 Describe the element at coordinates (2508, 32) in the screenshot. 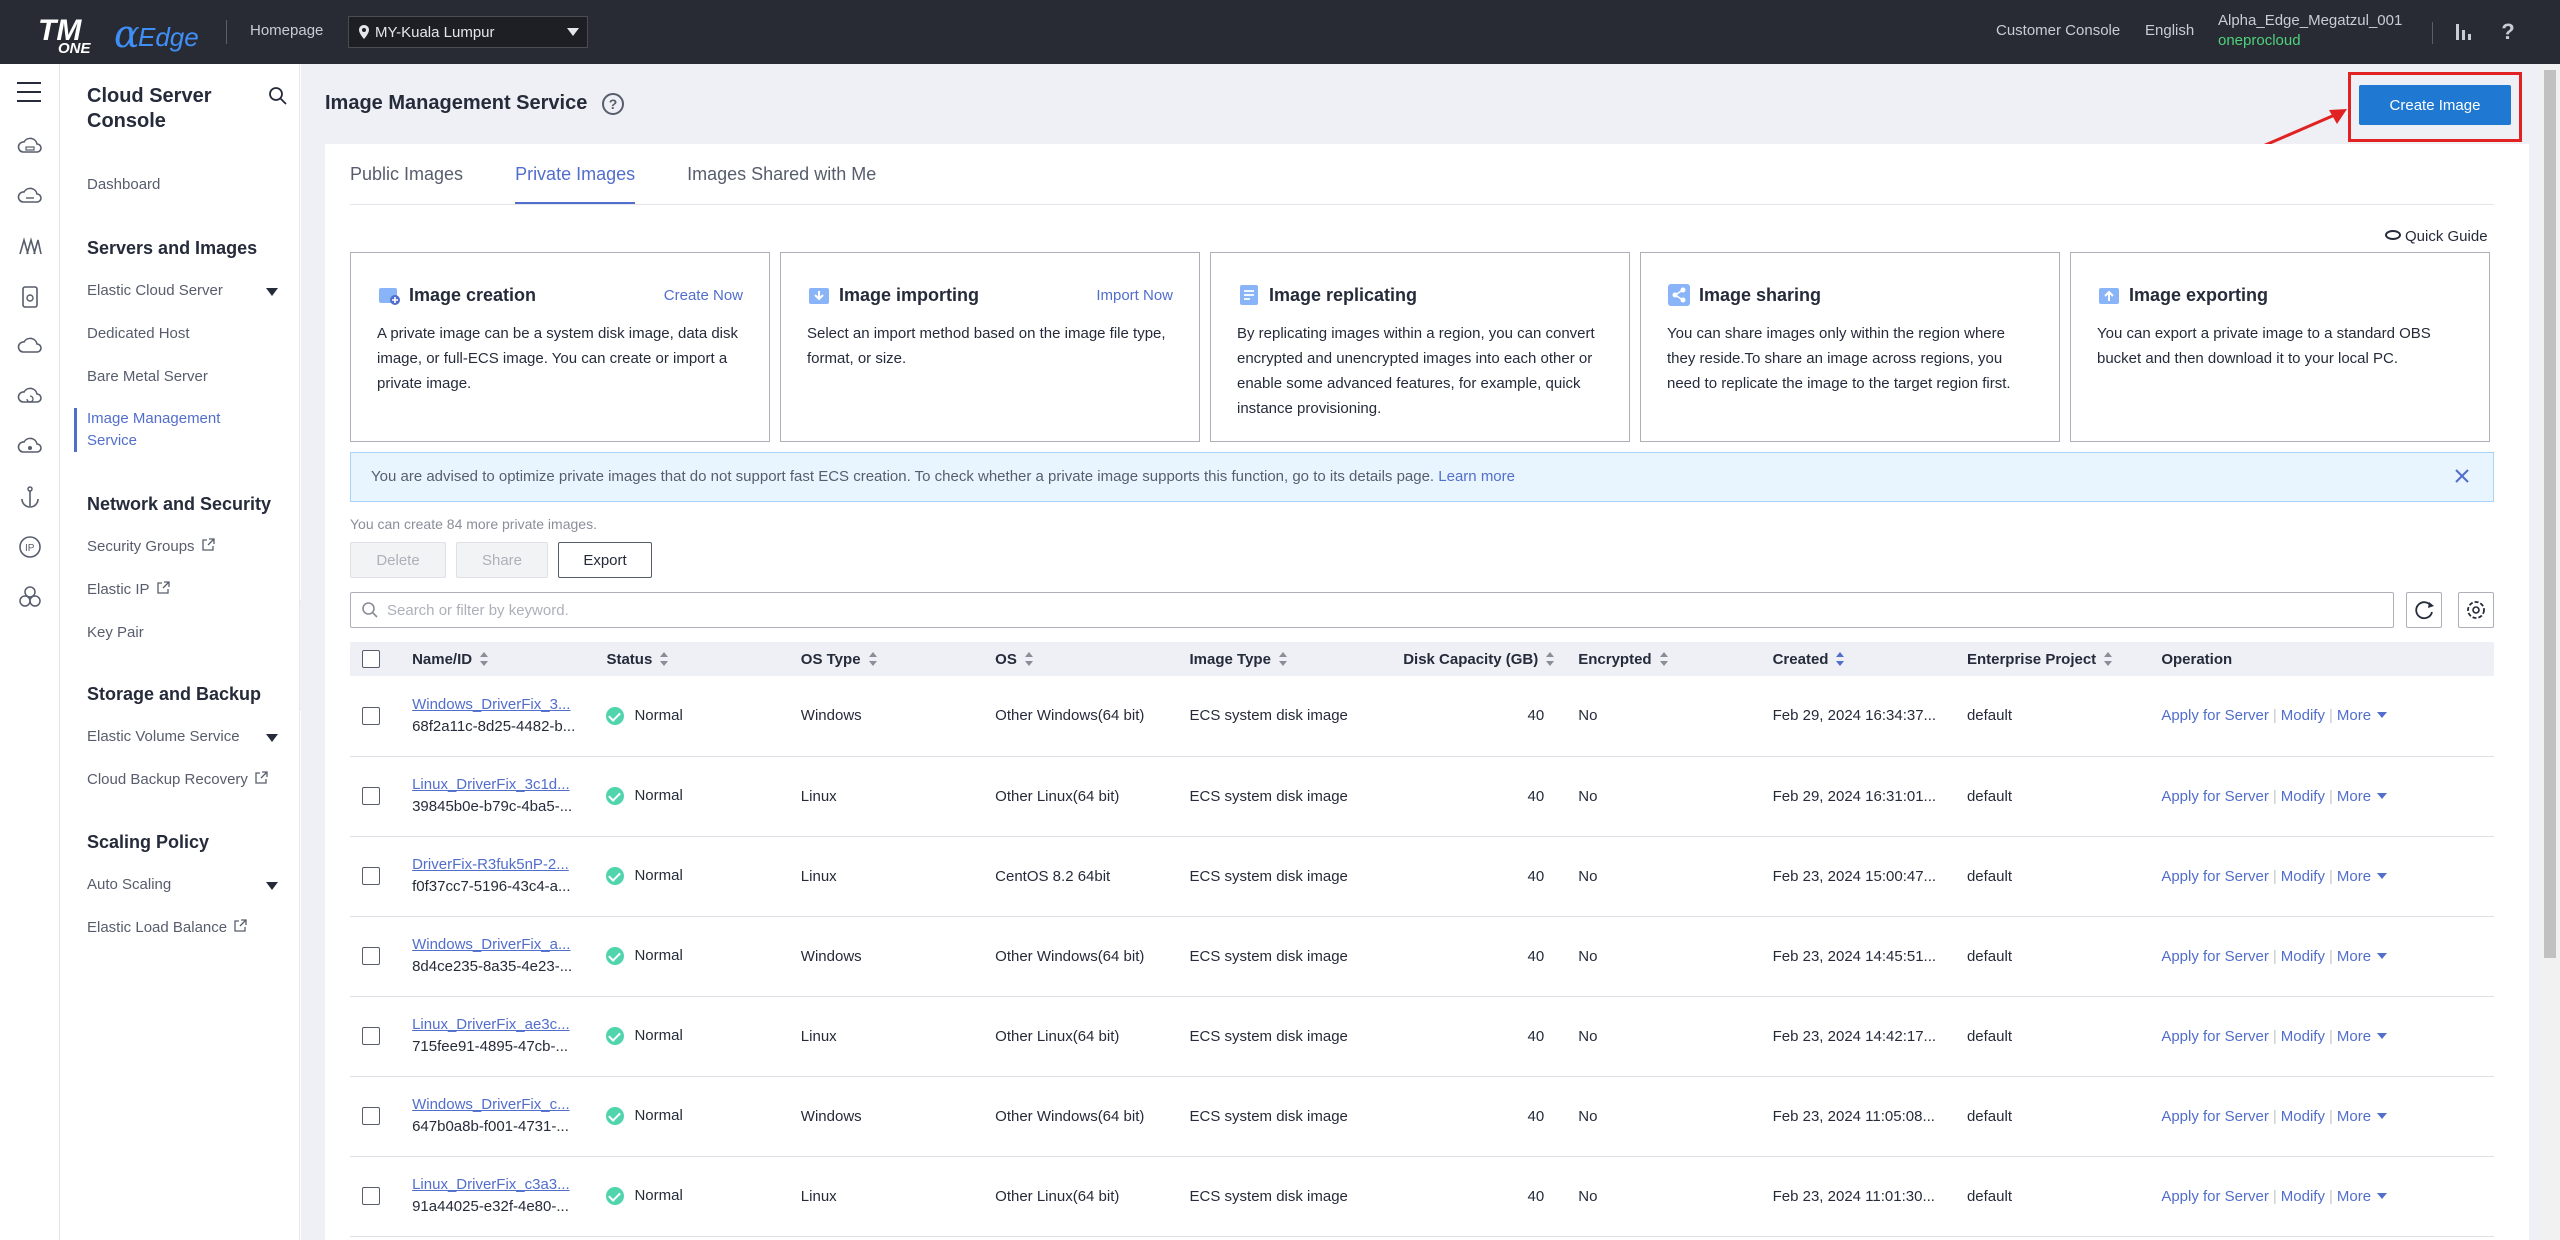

I see `help-icon: ?` at that location.